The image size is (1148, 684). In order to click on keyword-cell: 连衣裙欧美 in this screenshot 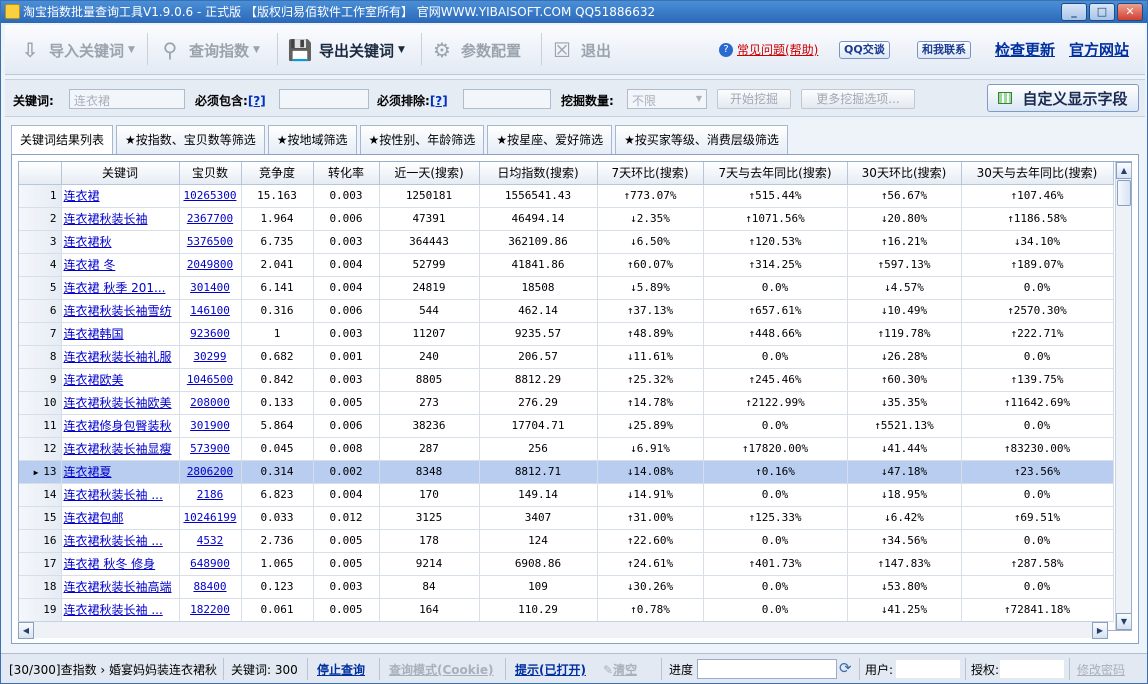, I will do `click(120, 380)`.